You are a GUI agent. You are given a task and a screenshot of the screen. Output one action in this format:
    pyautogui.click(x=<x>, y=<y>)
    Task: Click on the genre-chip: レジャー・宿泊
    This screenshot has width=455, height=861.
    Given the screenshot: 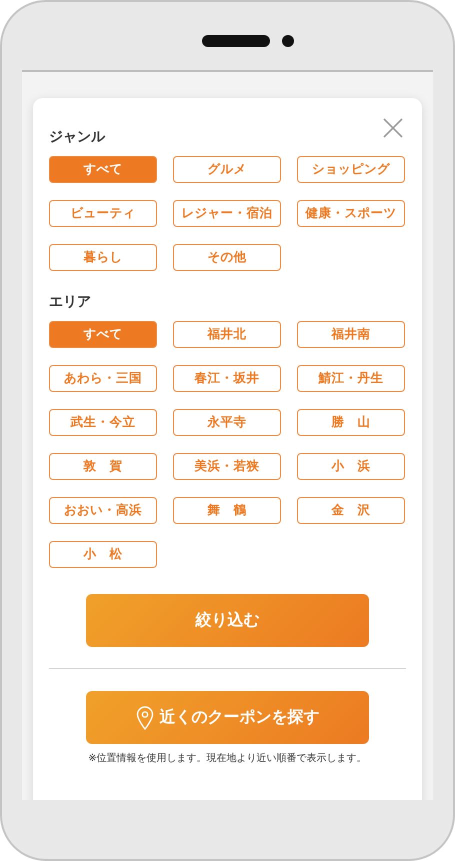 What is the action you would take?
    pyautogui.click(x=227, y=213)
    